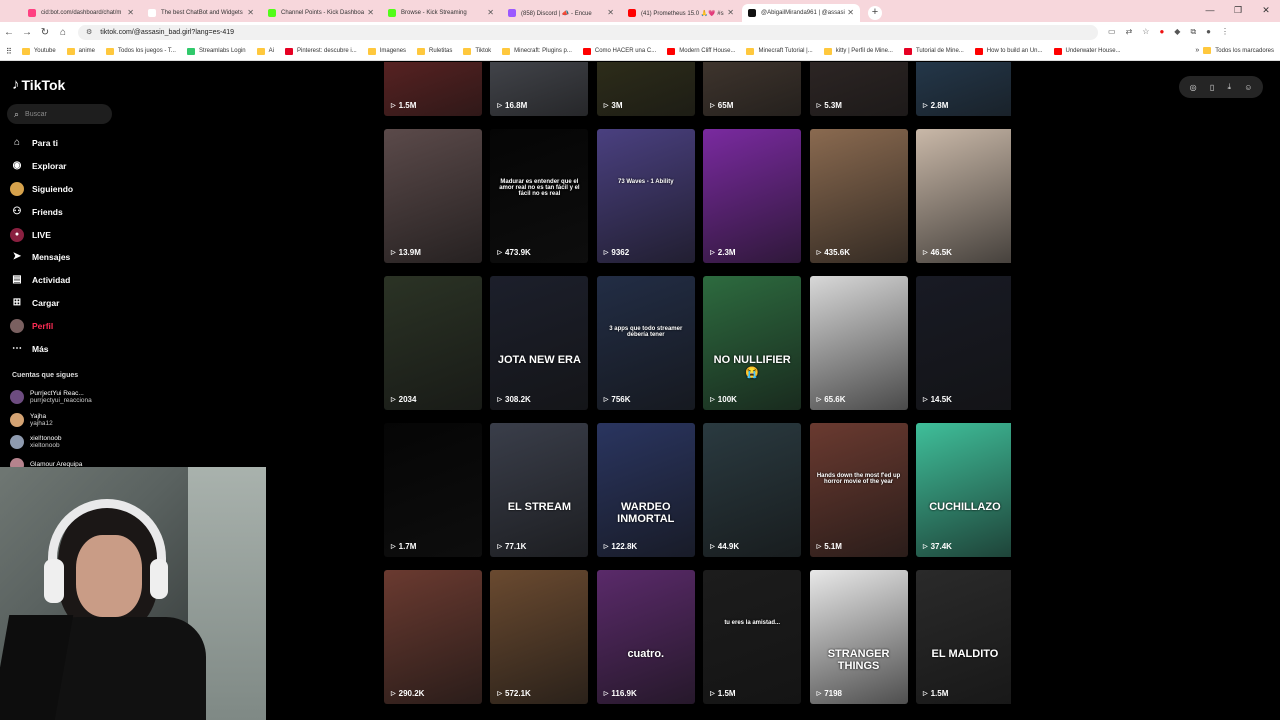 The height and width of the screenshot is (720, 1280). What do you see at coordinates (752, 196) in the screenshot?
I see `video-tile: ▷ 2.3M` at bounding box center [752, 196].